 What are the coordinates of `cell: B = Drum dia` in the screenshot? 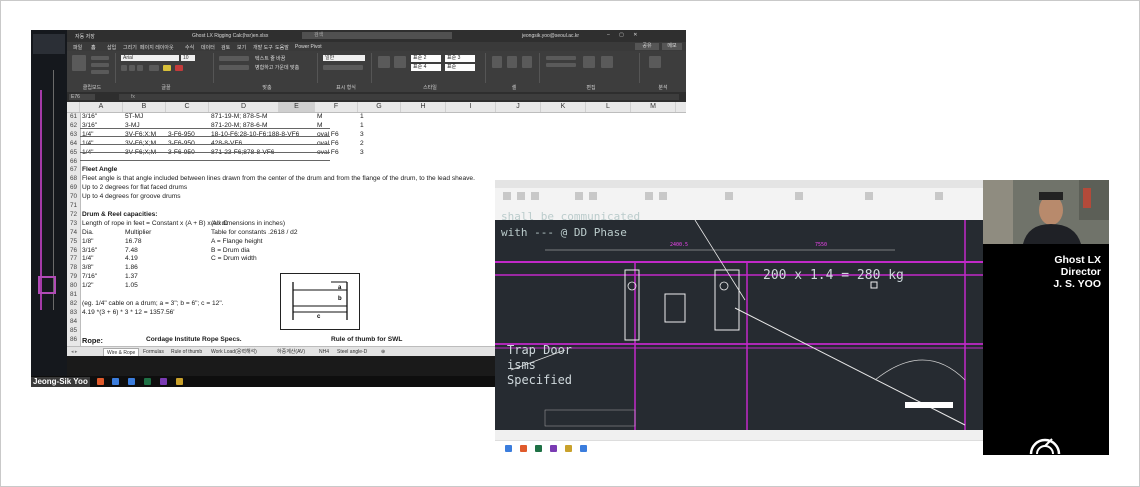 It's located at (230, 250).